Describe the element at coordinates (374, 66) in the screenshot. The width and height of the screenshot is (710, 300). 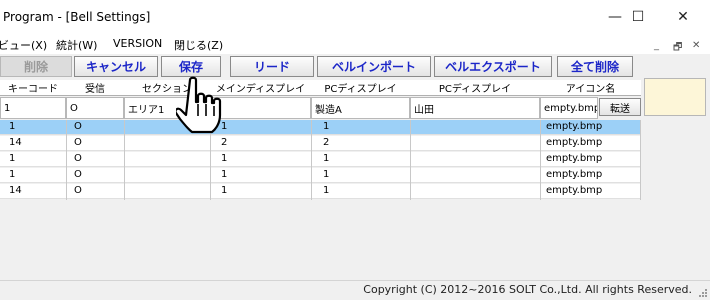
I see `bell-import-button: ベルインポート` at that location.